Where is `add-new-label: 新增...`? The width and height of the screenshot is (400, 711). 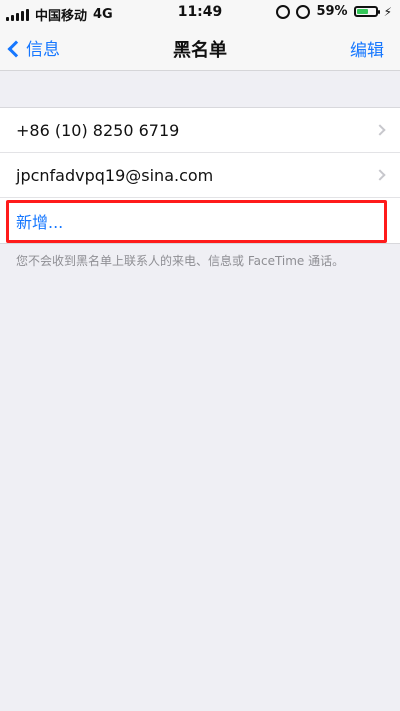 add-new-label: 新增... is located at coordinates (40, 222).